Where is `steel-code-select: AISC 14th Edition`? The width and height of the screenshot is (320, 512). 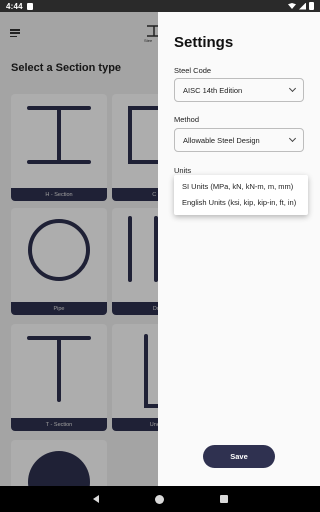
steel-code-select: AISC 14th Edition is located at coordinates (239, 90).